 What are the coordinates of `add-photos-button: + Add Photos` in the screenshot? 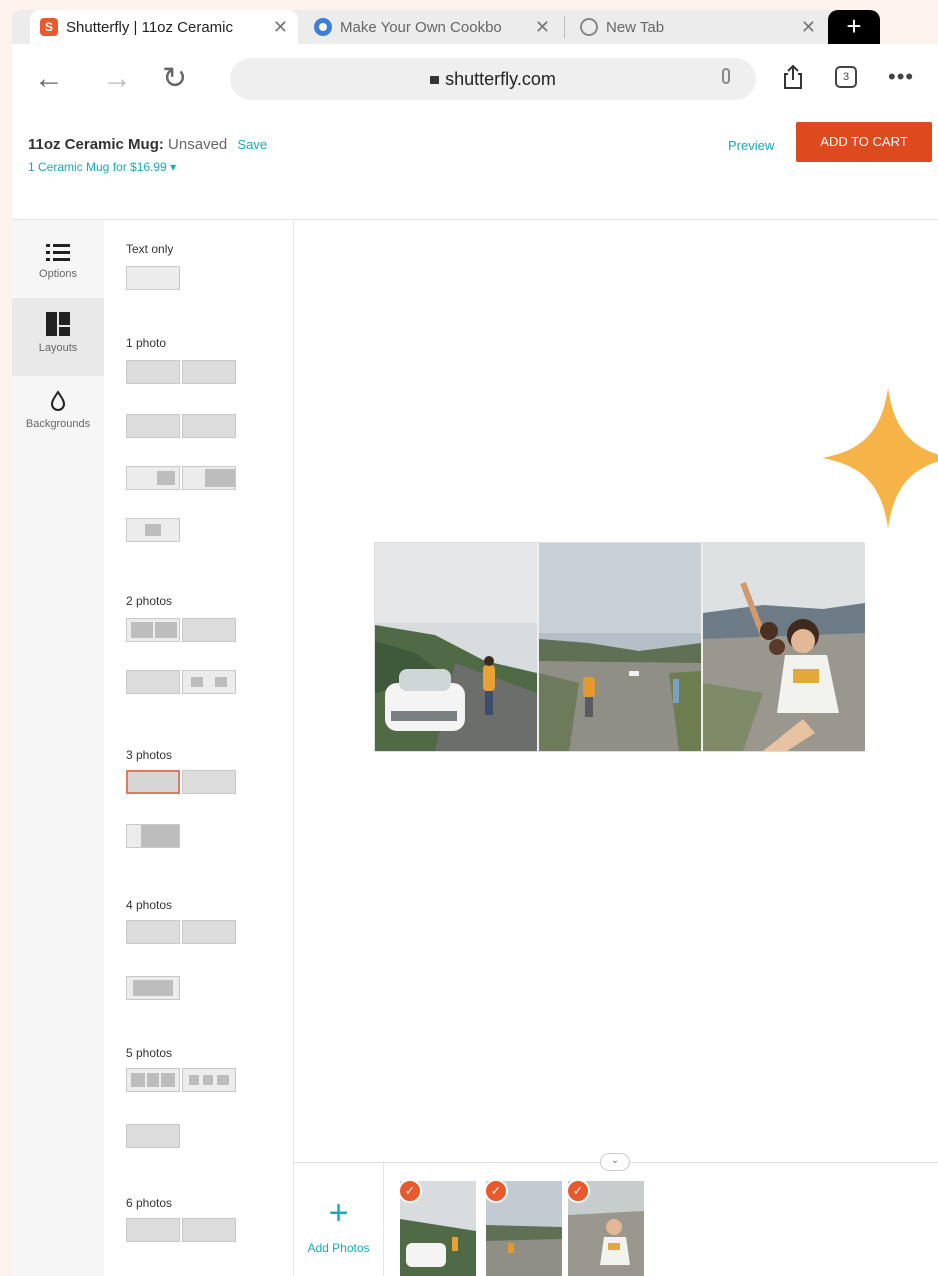 It's located at (339, 1219).